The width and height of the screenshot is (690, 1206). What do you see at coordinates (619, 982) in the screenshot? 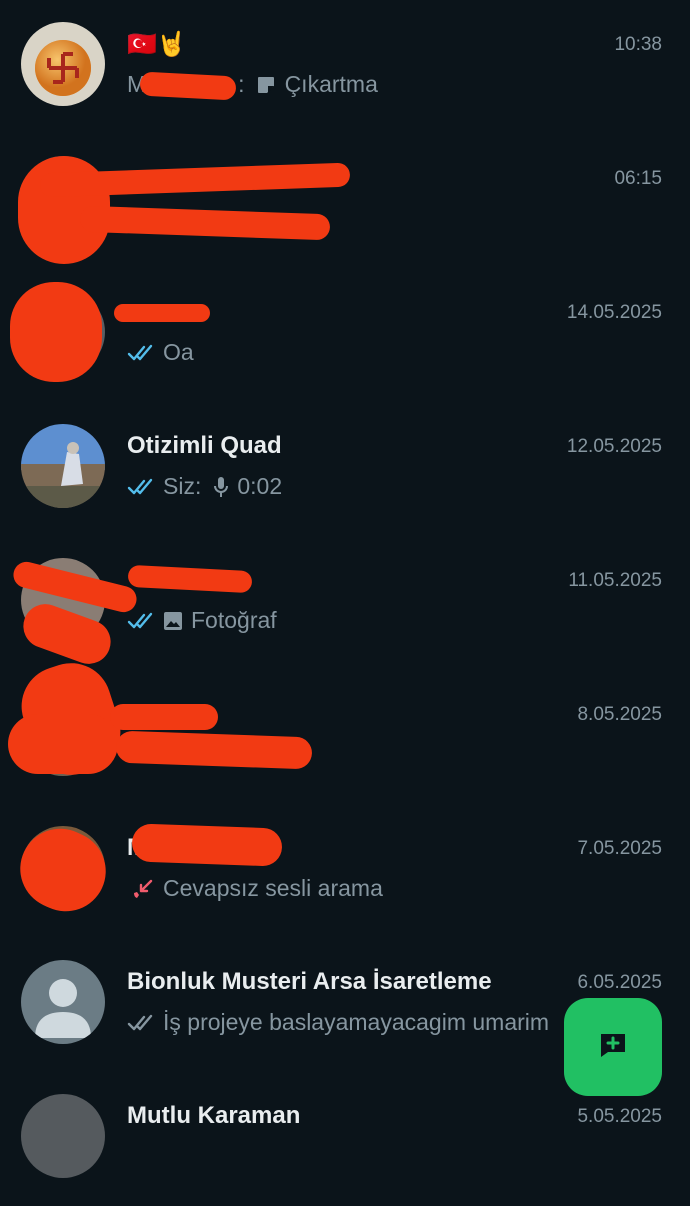
I see `chat-time: 6.05.2025` at bounding box center [619, 982].